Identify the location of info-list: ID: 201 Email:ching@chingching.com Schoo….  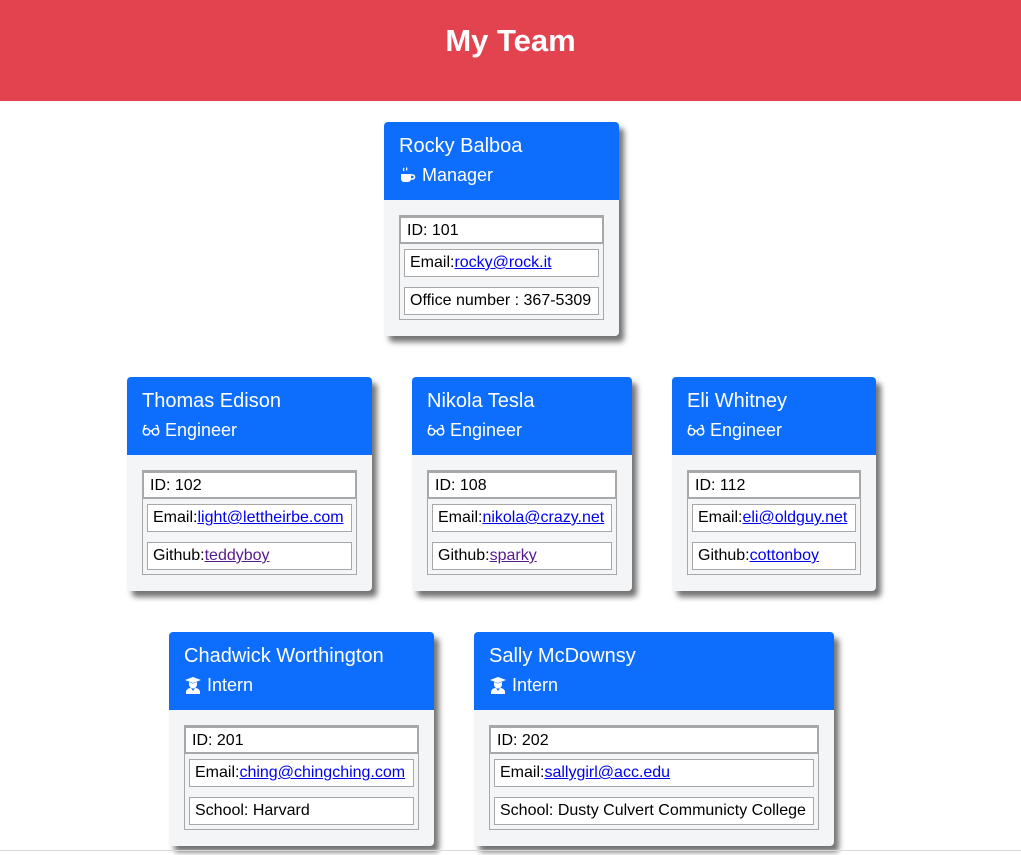
(301, 777).